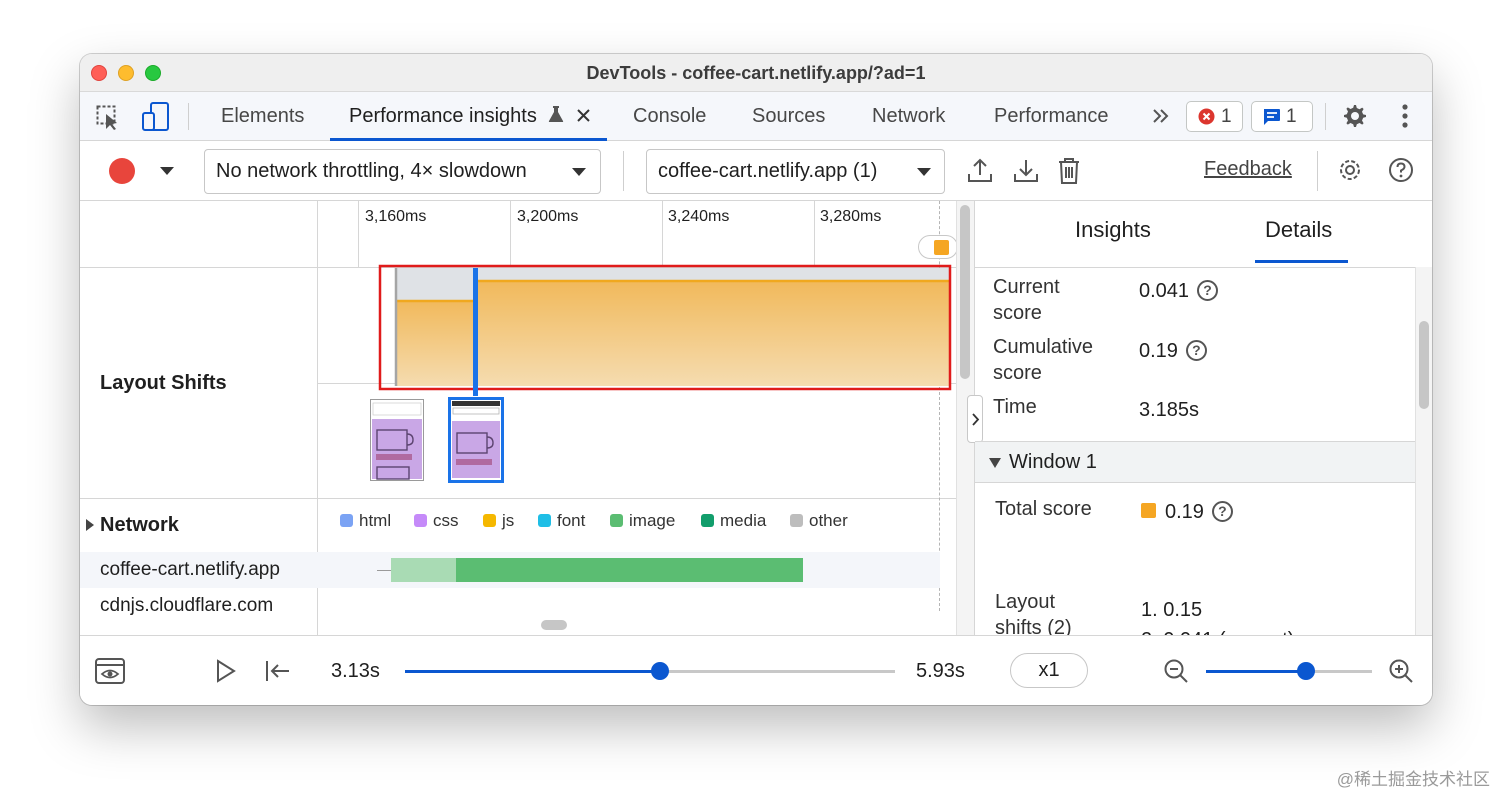  Describe the element at coordinates (423, 570) in the screenshot. I see `request-download-bar` at that location.